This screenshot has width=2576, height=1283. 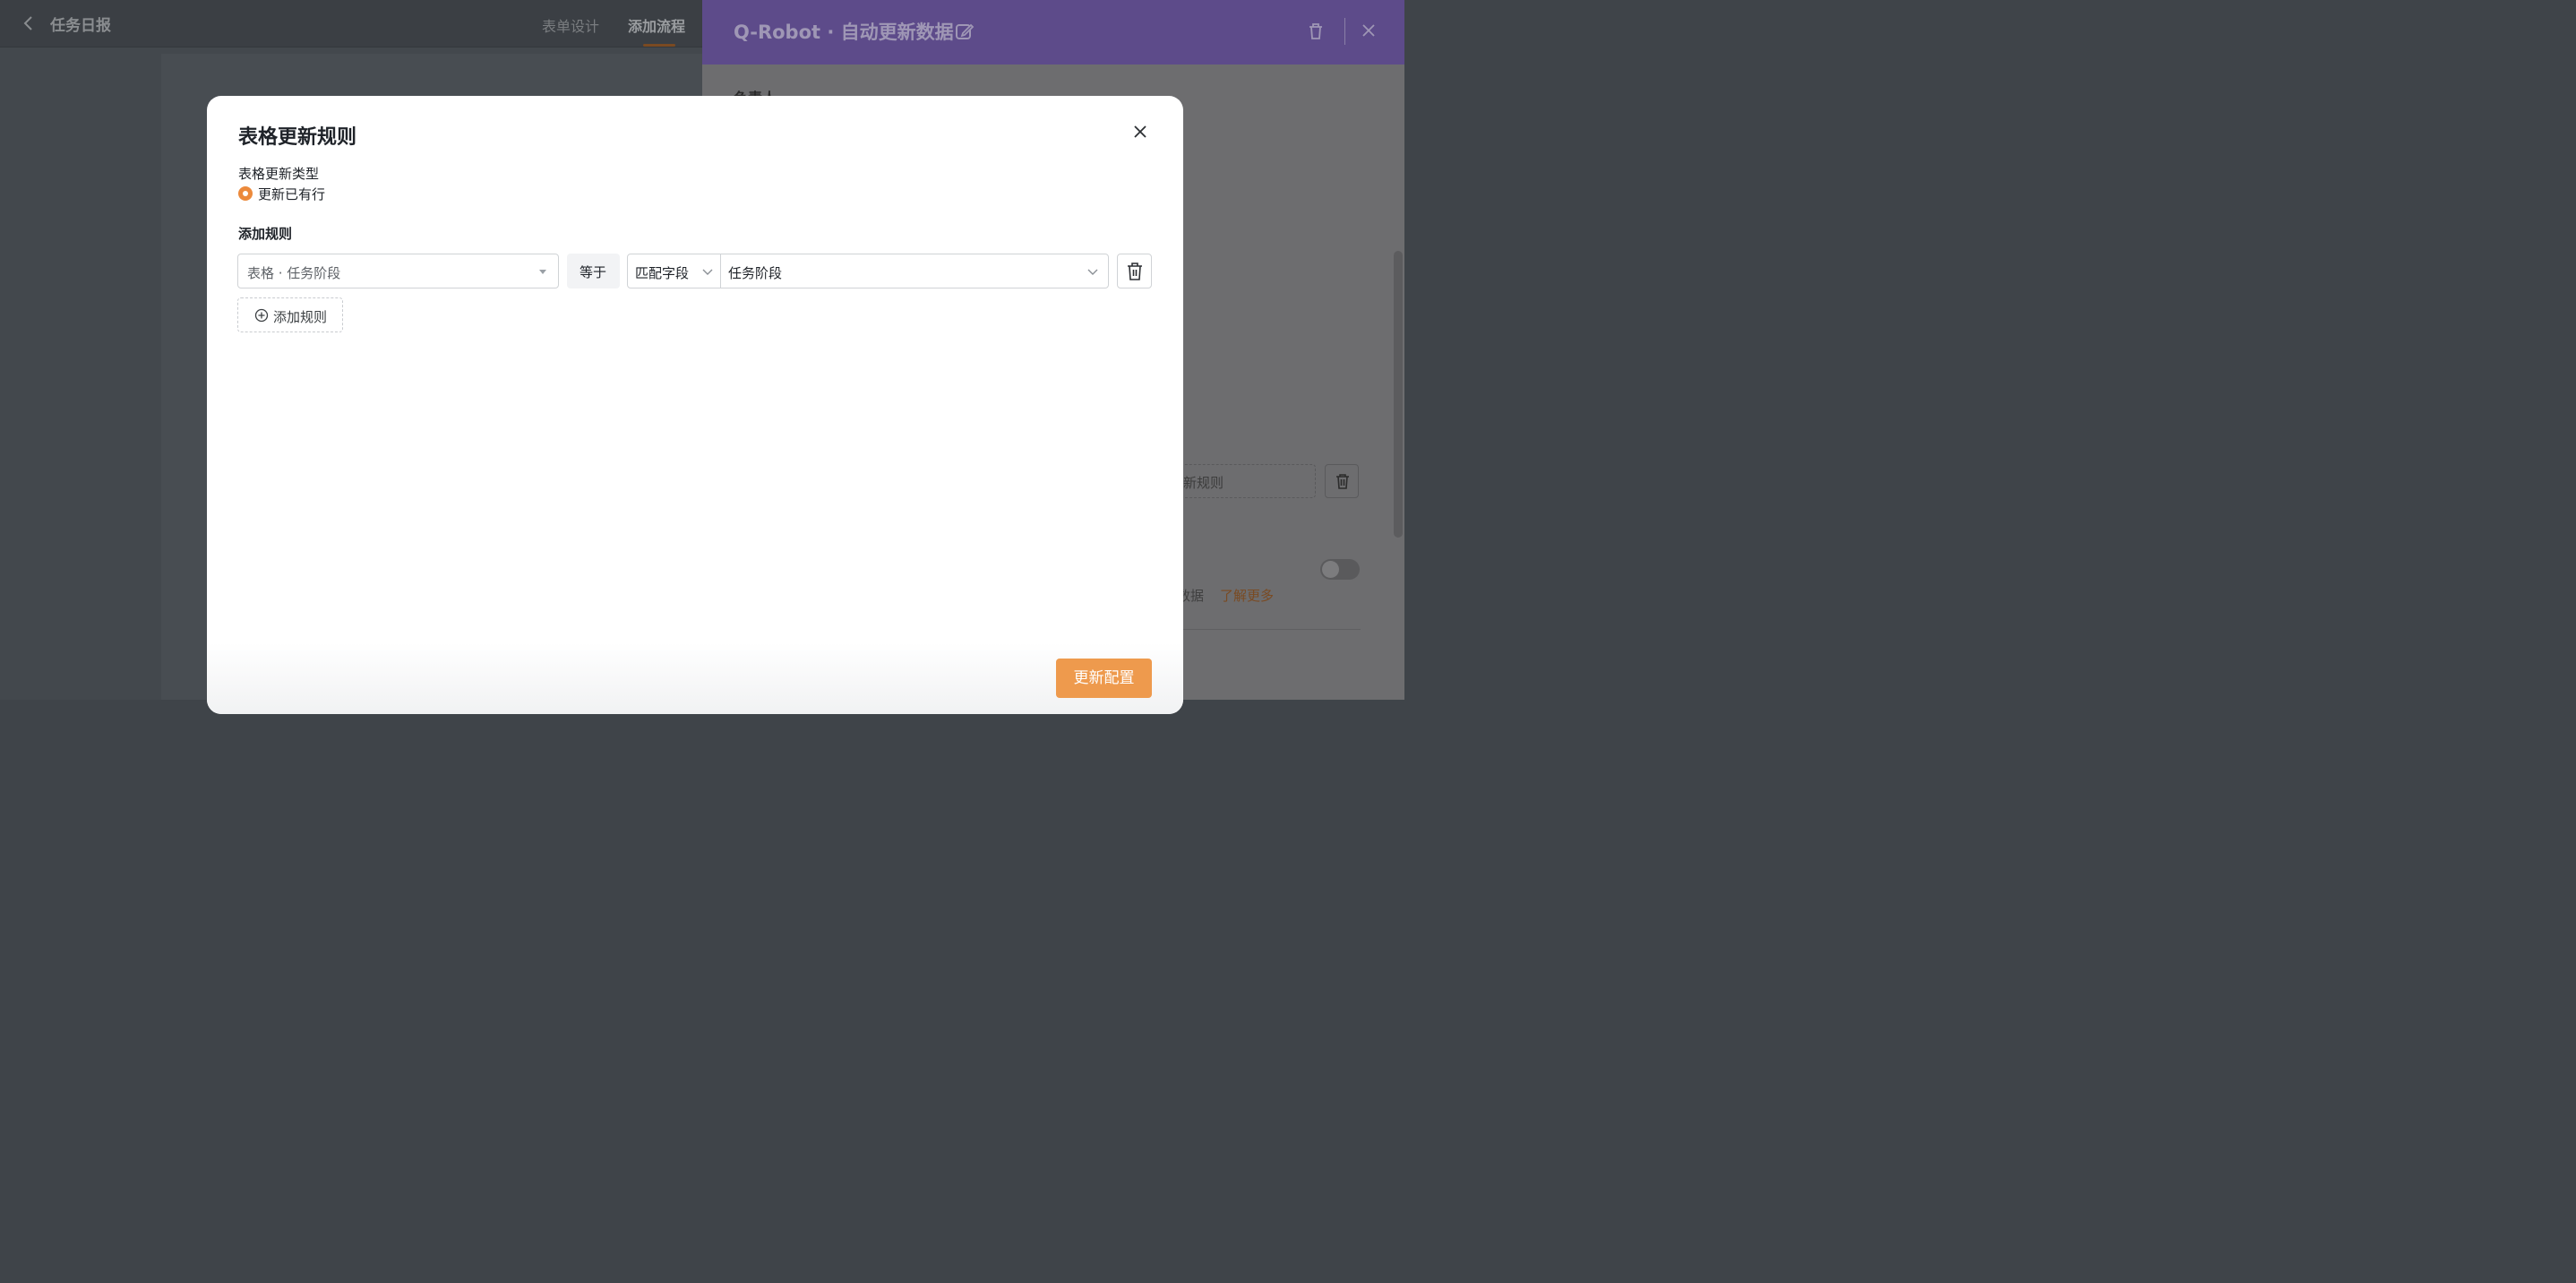 I want to click on radio-update-existing, so click(x=245, y=193).